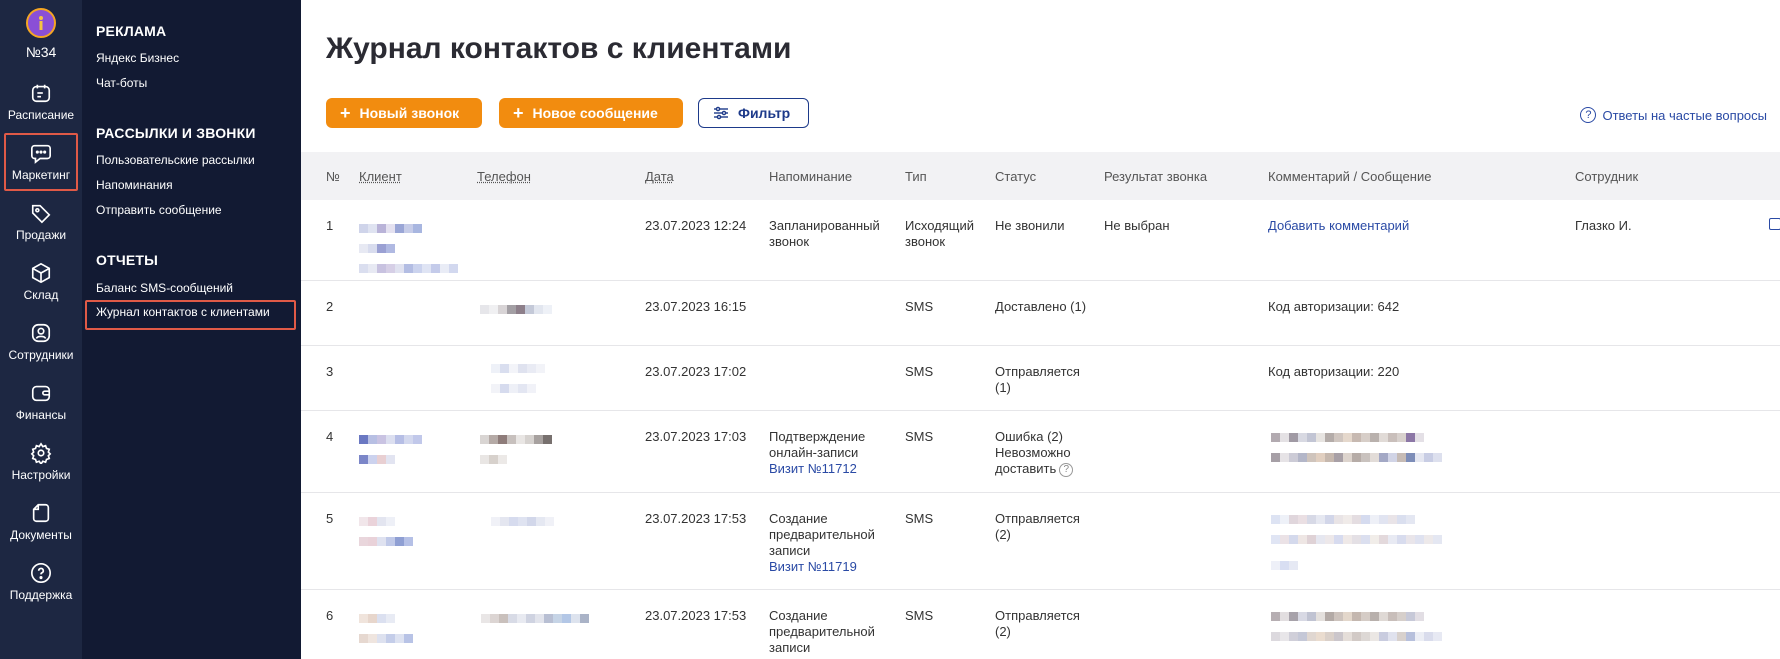 The image size is (1780, 659). Describe the element at coordinates (41, 415) in the screenshot. I see `rail-item-label: Финансы` at that location.